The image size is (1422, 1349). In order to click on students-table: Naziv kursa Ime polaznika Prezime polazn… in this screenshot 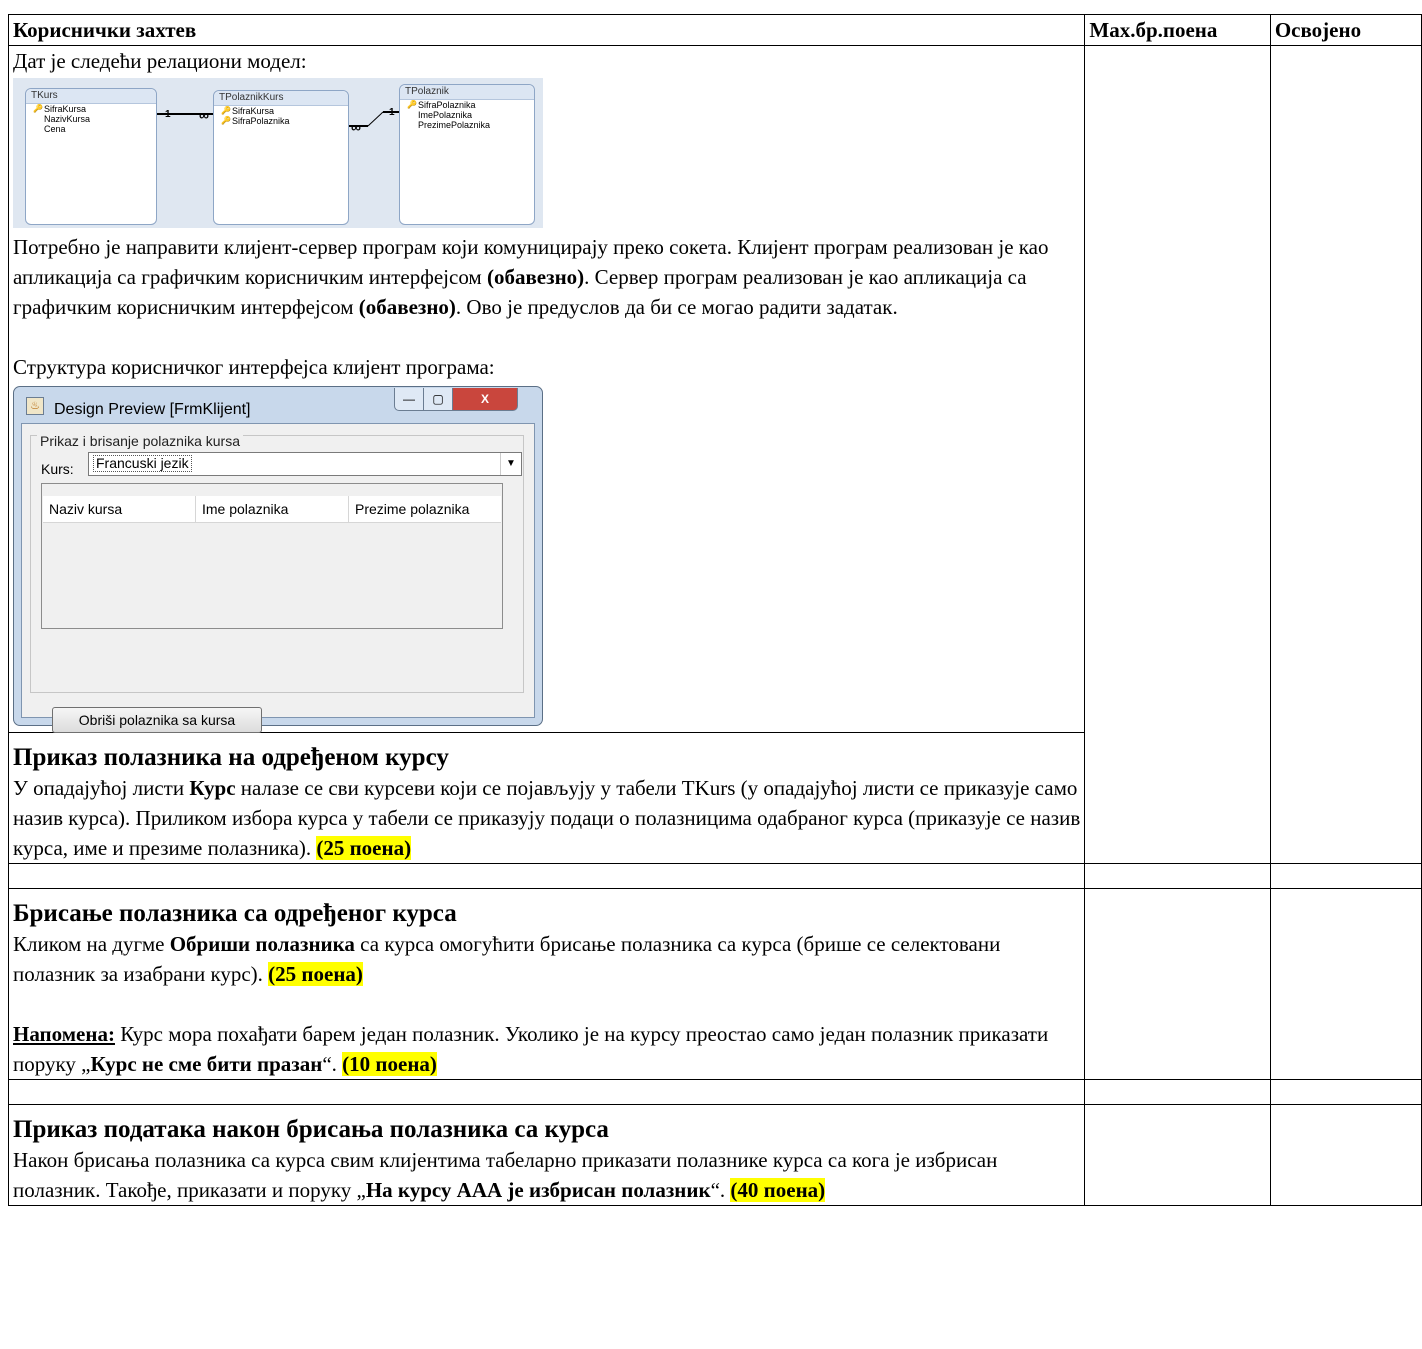, I will do `click(272, 556)`.